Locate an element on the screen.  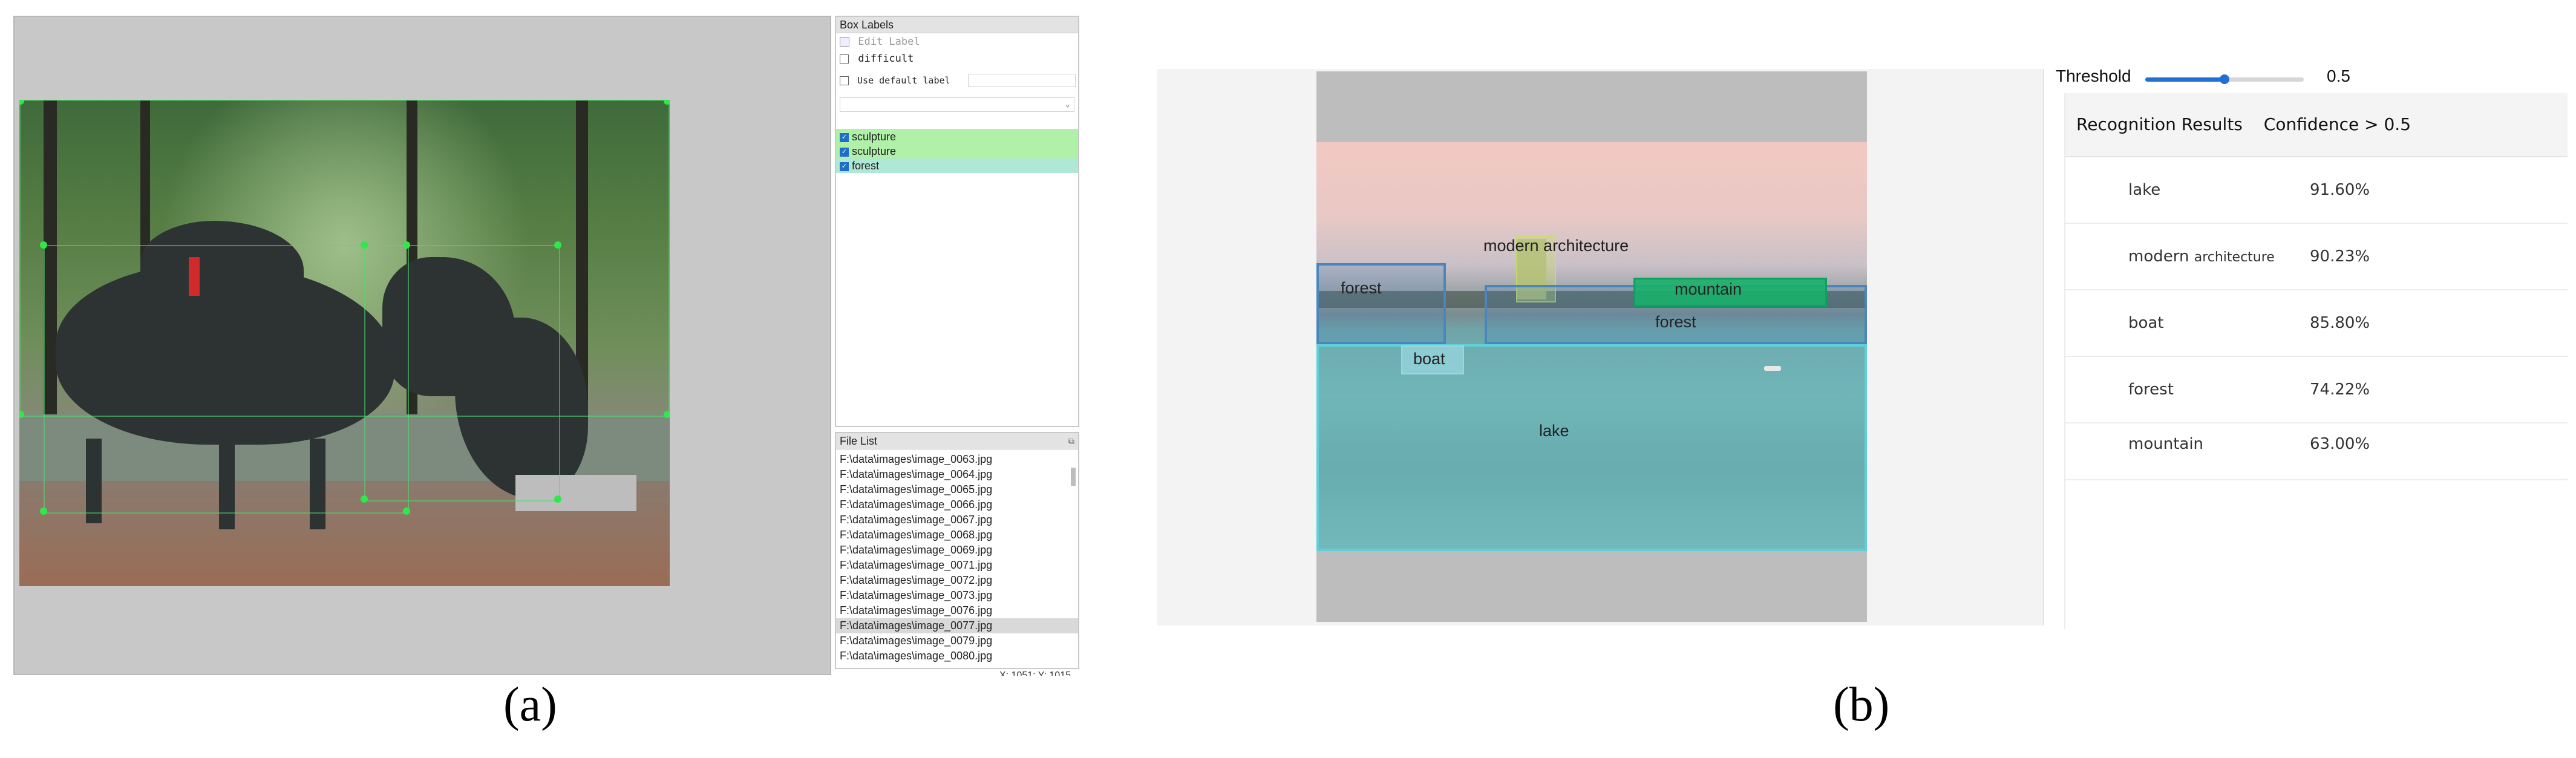
result-score: 74.22% is located at coordinates (2340, 390).